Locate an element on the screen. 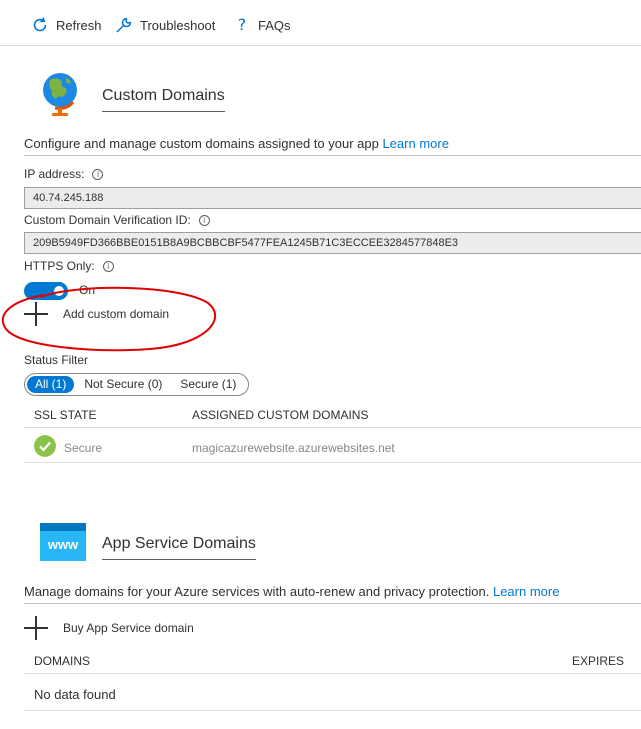 Image resolution: width=641 pixels, height=729 pixels. ip-address-label: IP address: i is located at coordinates (64, 174).